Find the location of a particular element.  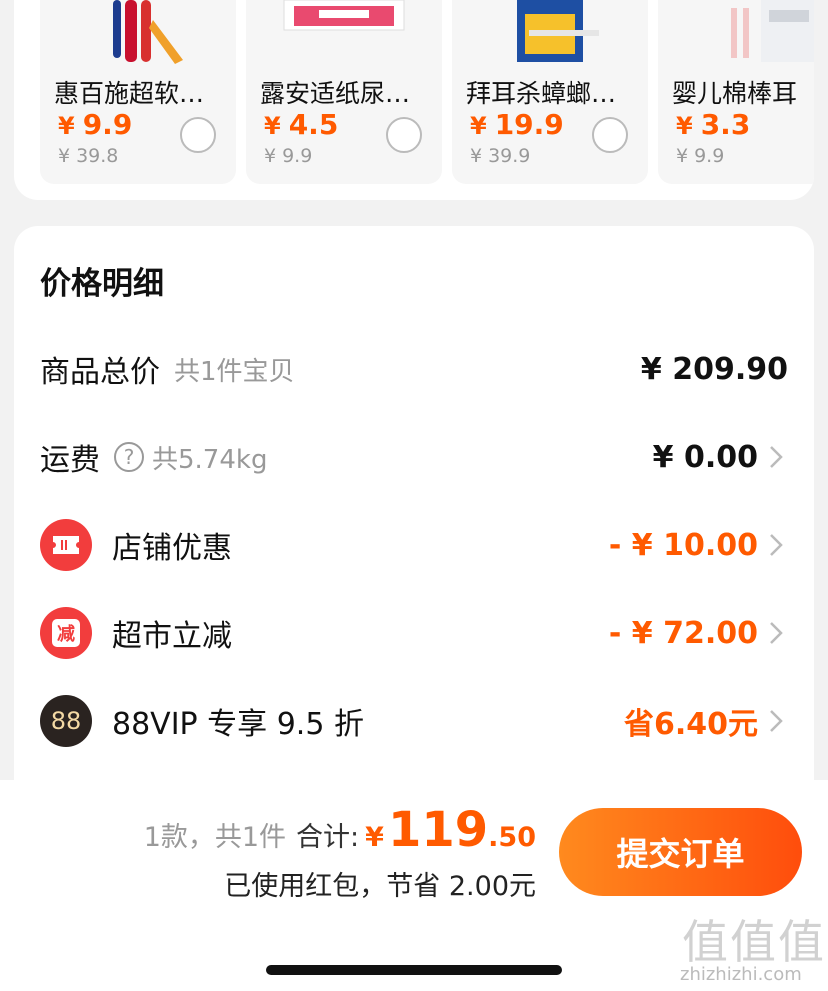

product-card: 拜耳杀蟑螂… ¥19.9 ¥39.9 is located at coordinates (550, 92).